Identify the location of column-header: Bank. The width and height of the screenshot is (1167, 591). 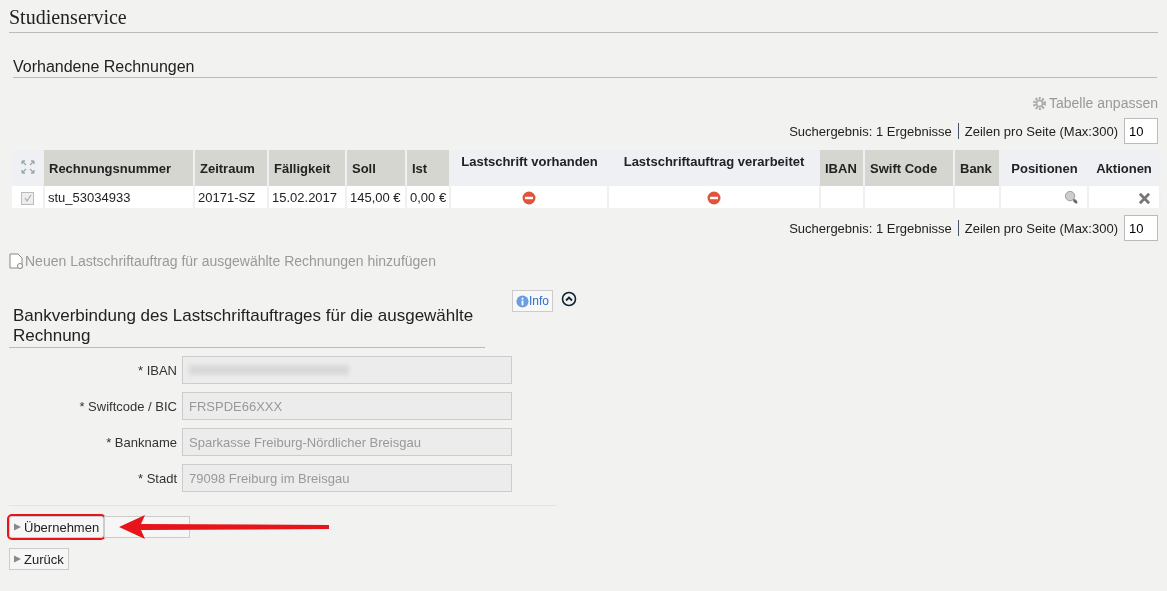
(977, 168).